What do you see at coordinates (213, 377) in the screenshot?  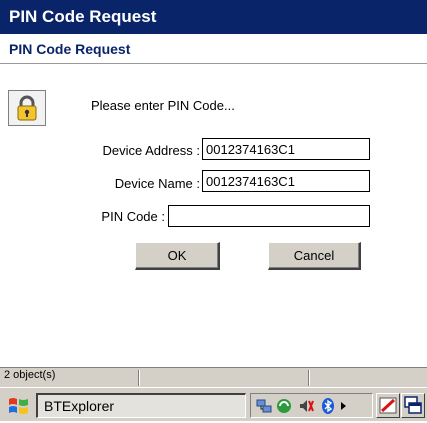 I see `status-bar: 2 object(s)` at bounding box center [213, 377].